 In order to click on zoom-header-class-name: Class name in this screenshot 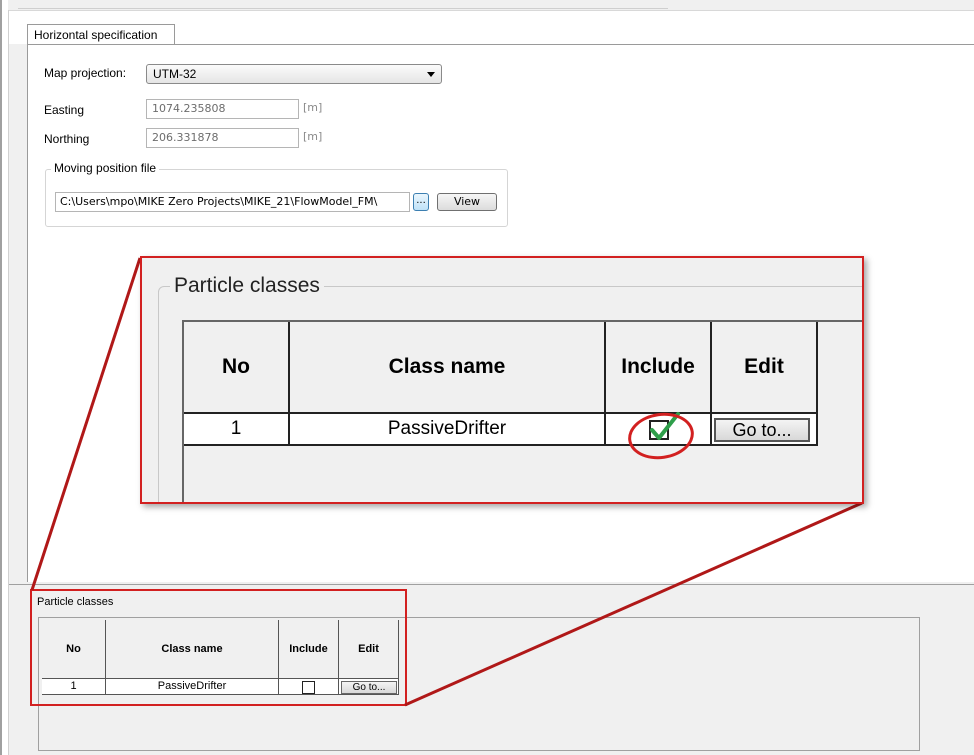, I will do `click(448, 368)`.